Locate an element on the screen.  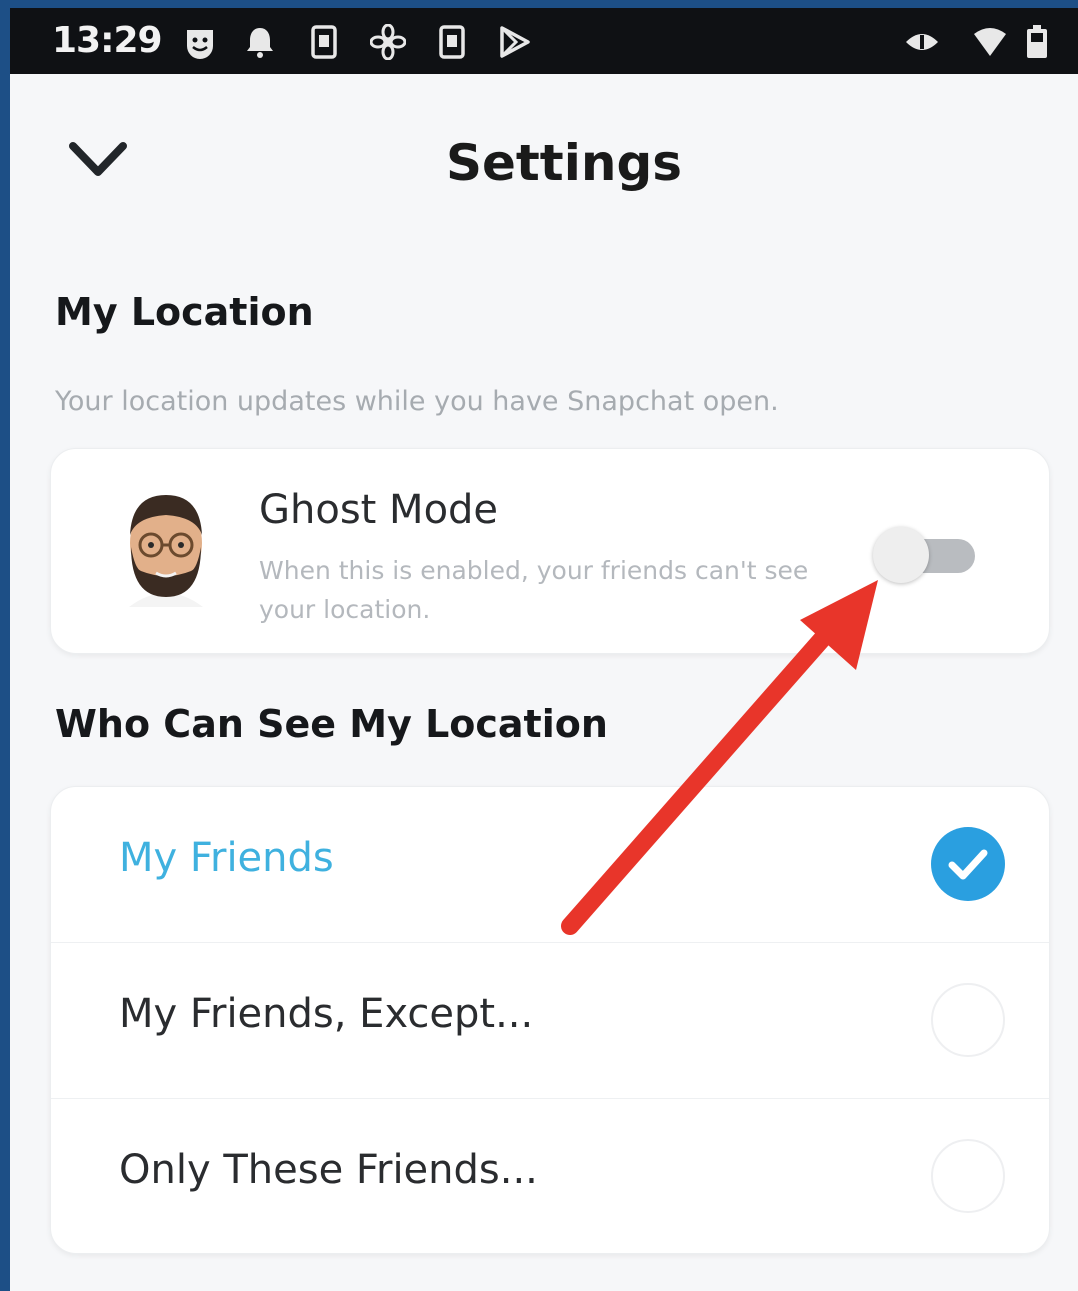
sim-icon is located at coordinates (324, 42).